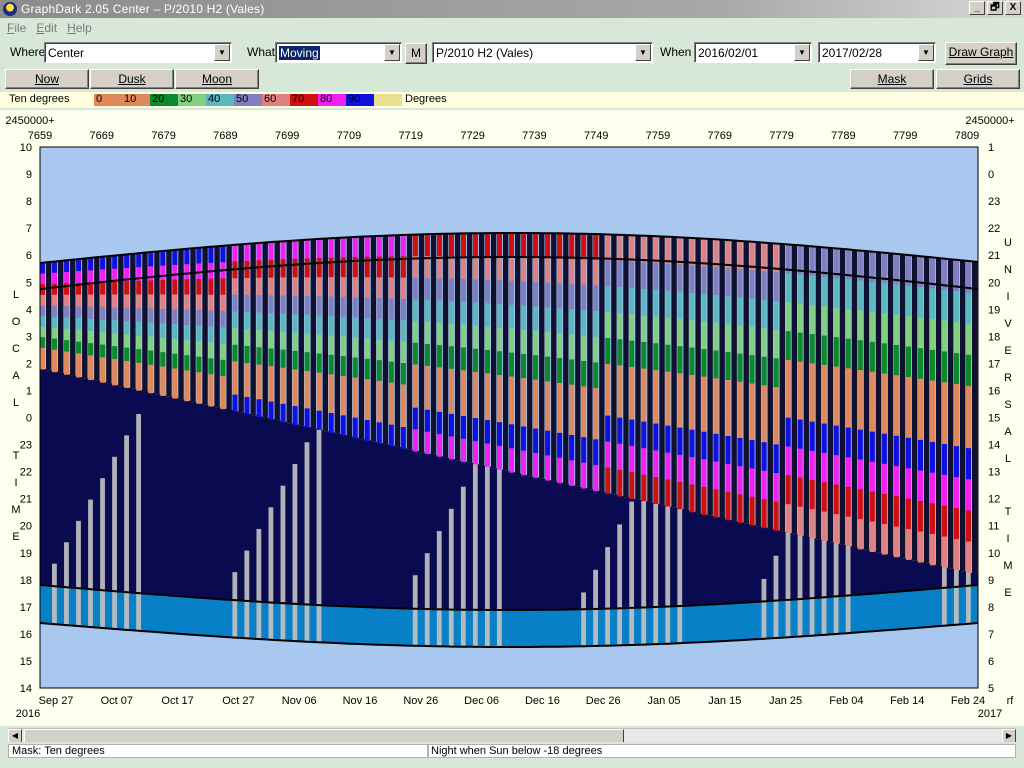 The height and width of the screenshot is (768, 1024). What do you see at coordinates (981, 53) in the screenshot?
I see `draw-graph-button: Draw Graph` at bounding box center [981, 53].